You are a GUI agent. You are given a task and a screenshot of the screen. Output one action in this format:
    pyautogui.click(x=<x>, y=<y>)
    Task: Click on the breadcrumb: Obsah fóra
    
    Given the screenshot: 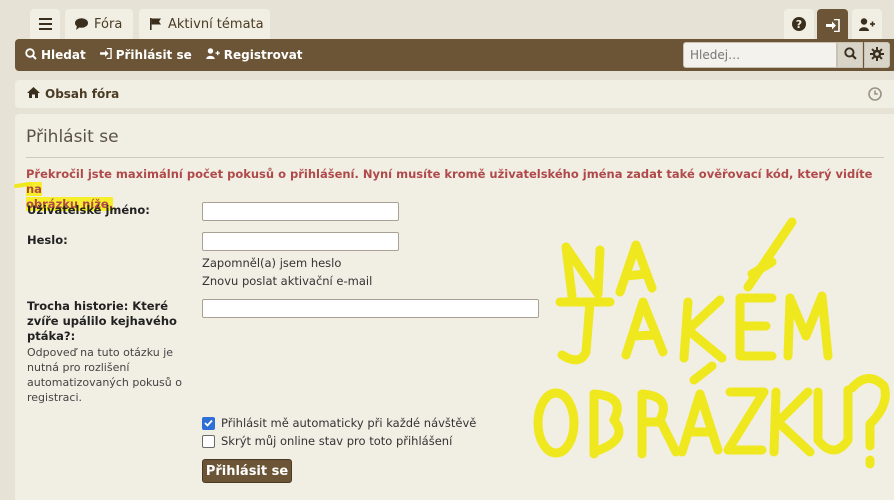 What is the action you would take?
    pyautogui.click(x=454, y=94)
    